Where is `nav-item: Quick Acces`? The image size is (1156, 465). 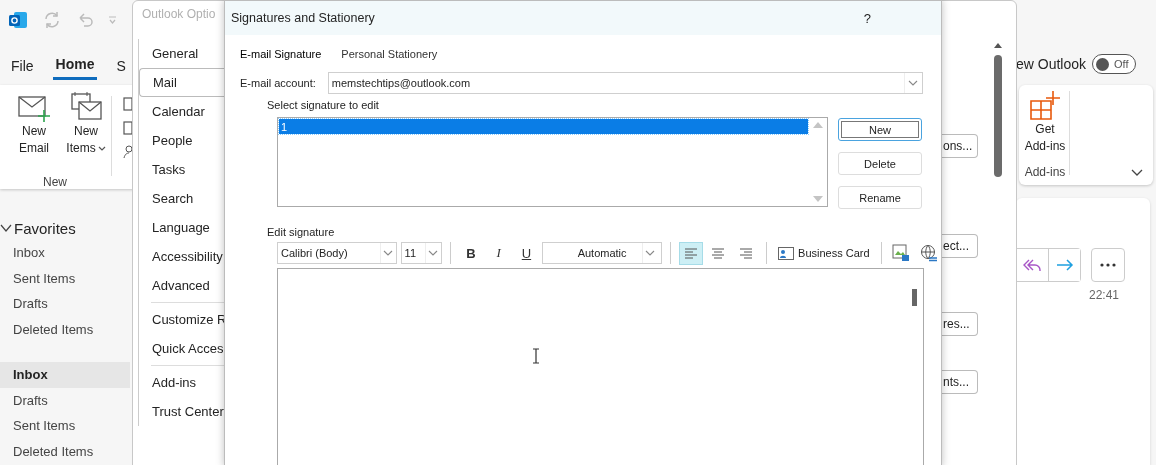
nav-item: Quick Acces is located at coordinates (182, 348).